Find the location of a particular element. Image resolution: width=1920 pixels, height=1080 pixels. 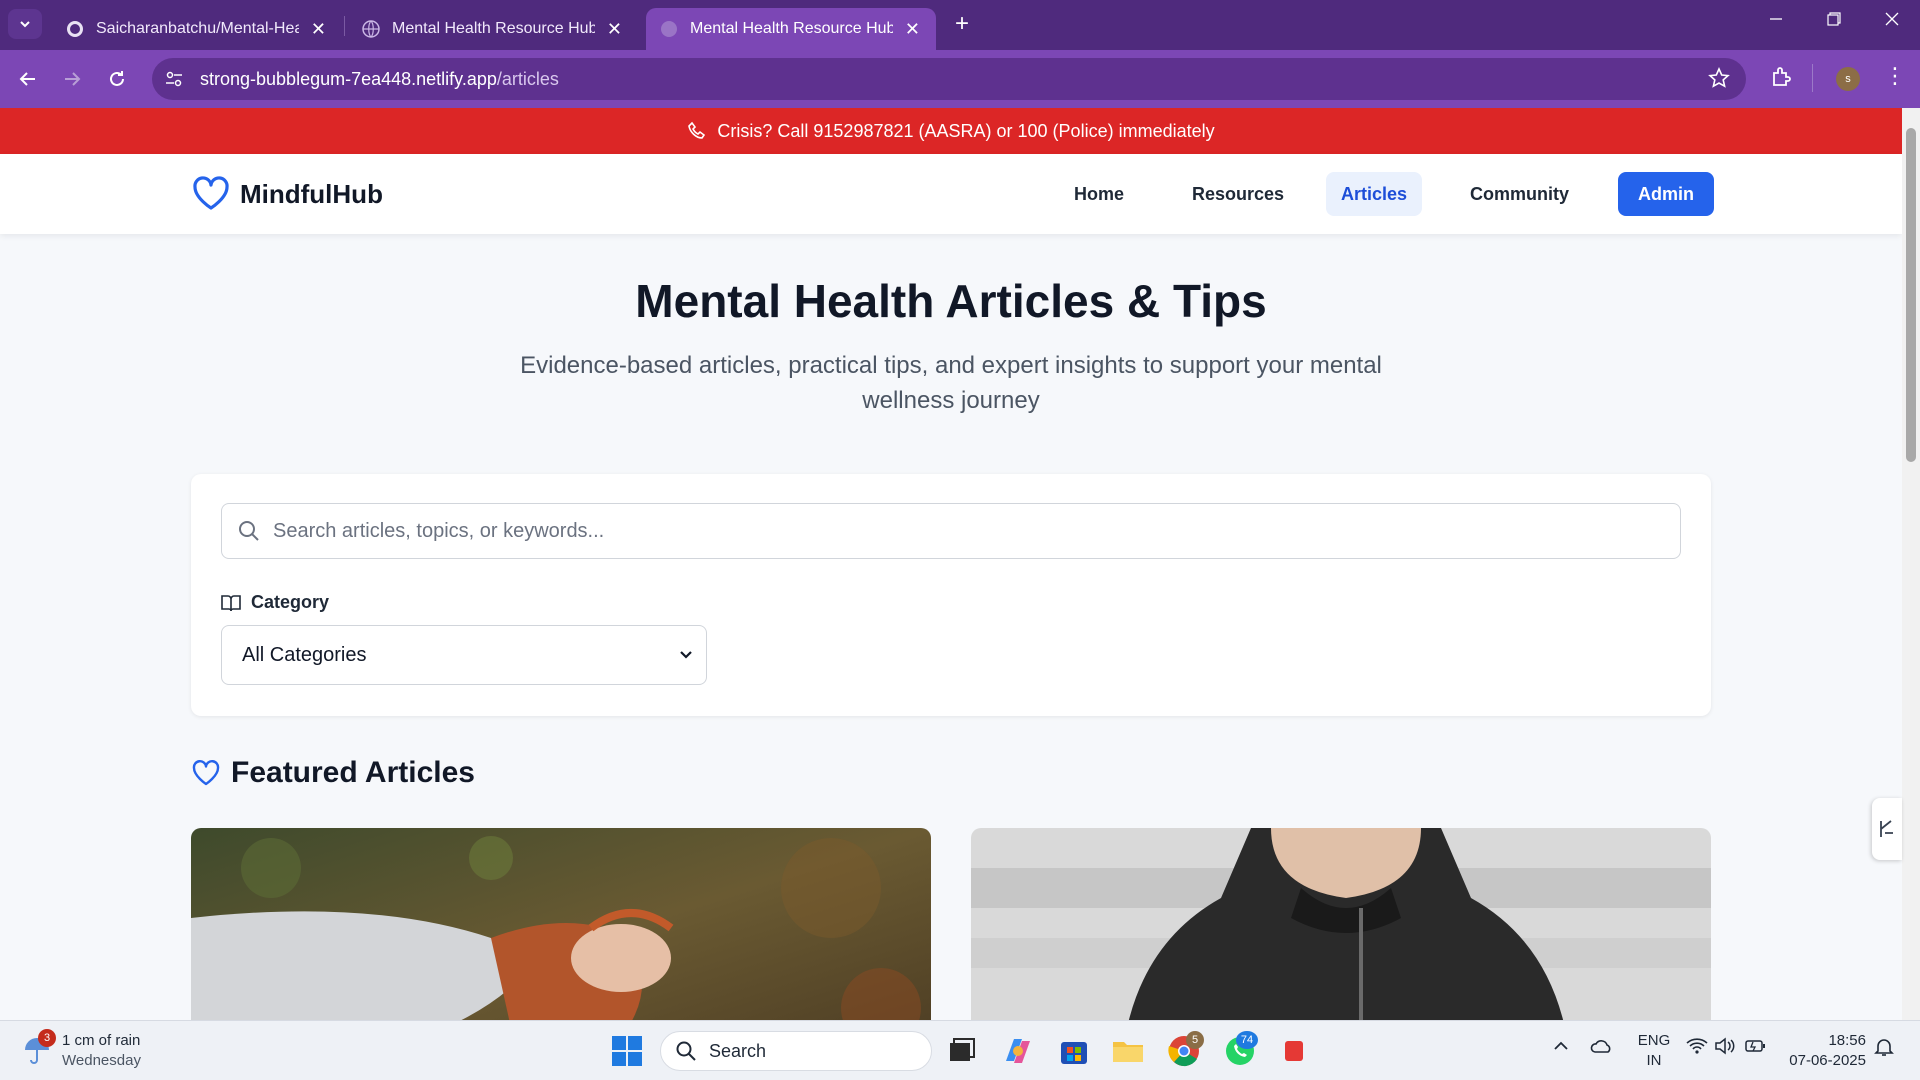

copilot-icon is located at coordinates (1018, 1051).